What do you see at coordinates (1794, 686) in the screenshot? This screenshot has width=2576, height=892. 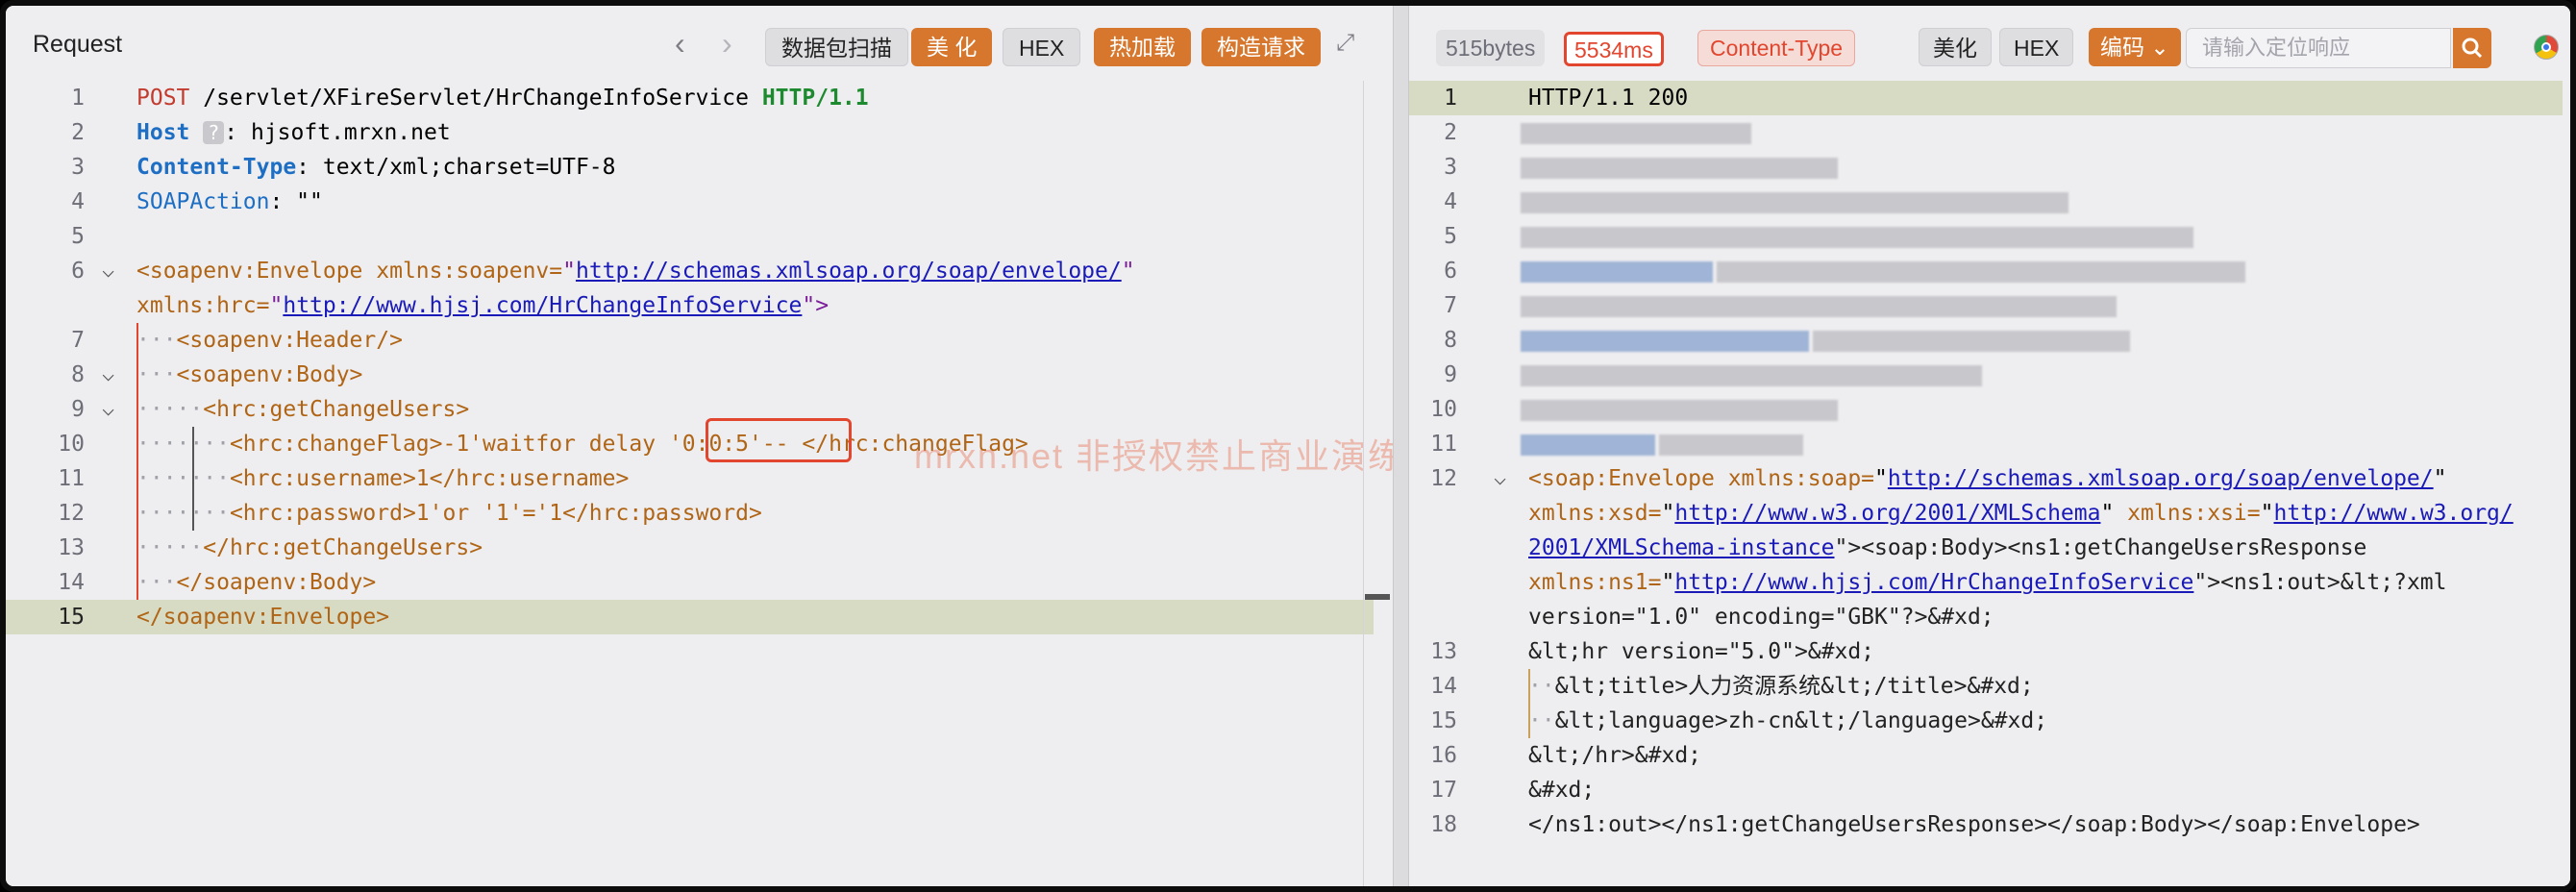 I see `xml-text: &lt;title>人力资源系统&lt;/title>&#xd;` at bounding box center [1794, 686].